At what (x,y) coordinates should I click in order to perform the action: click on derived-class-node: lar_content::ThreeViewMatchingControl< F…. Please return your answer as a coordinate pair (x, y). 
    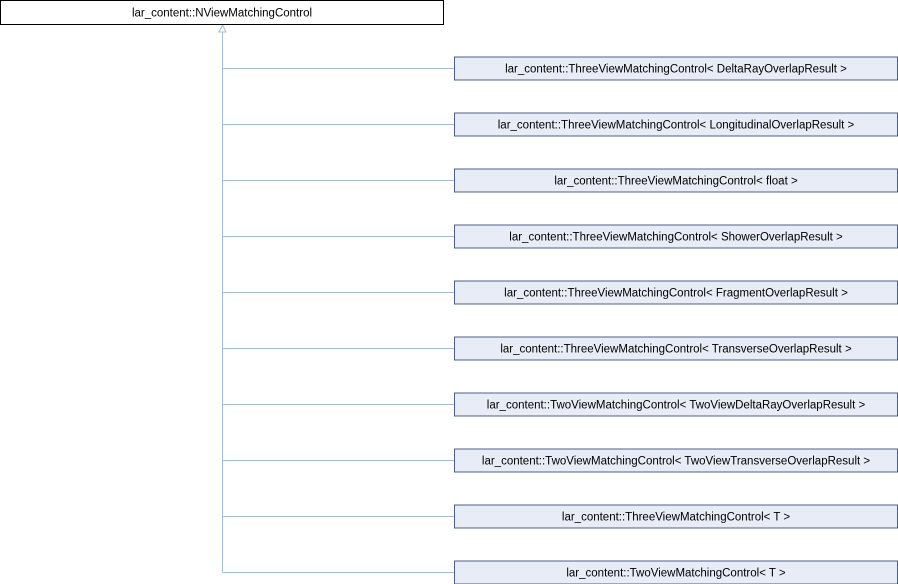
    Looking at the image, I should click on (676, 292).